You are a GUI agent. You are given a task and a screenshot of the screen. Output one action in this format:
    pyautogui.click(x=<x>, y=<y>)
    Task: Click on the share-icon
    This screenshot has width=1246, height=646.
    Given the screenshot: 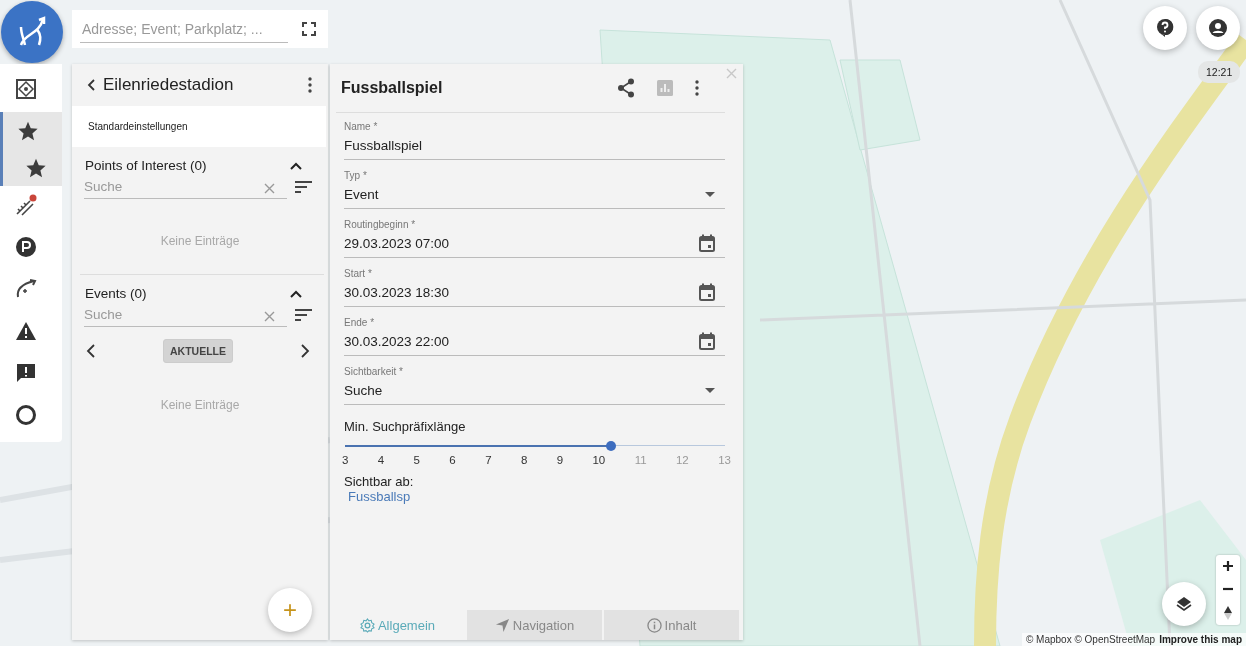 What is the action you would take?
    pyautogui.click(x=626, y=88)
    